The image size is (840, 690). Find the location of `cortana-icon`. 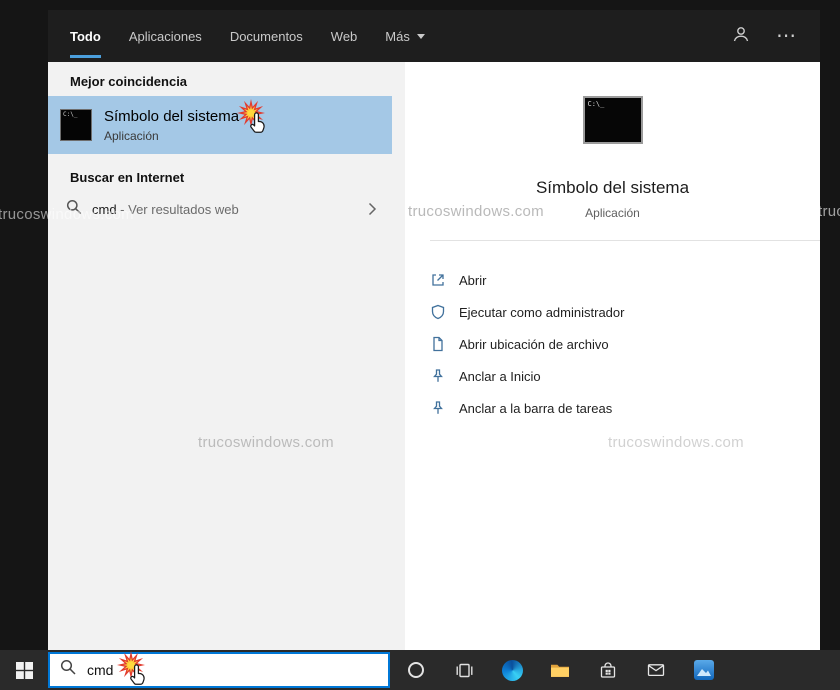

cortana-icon is located at coordinates (416, 670).